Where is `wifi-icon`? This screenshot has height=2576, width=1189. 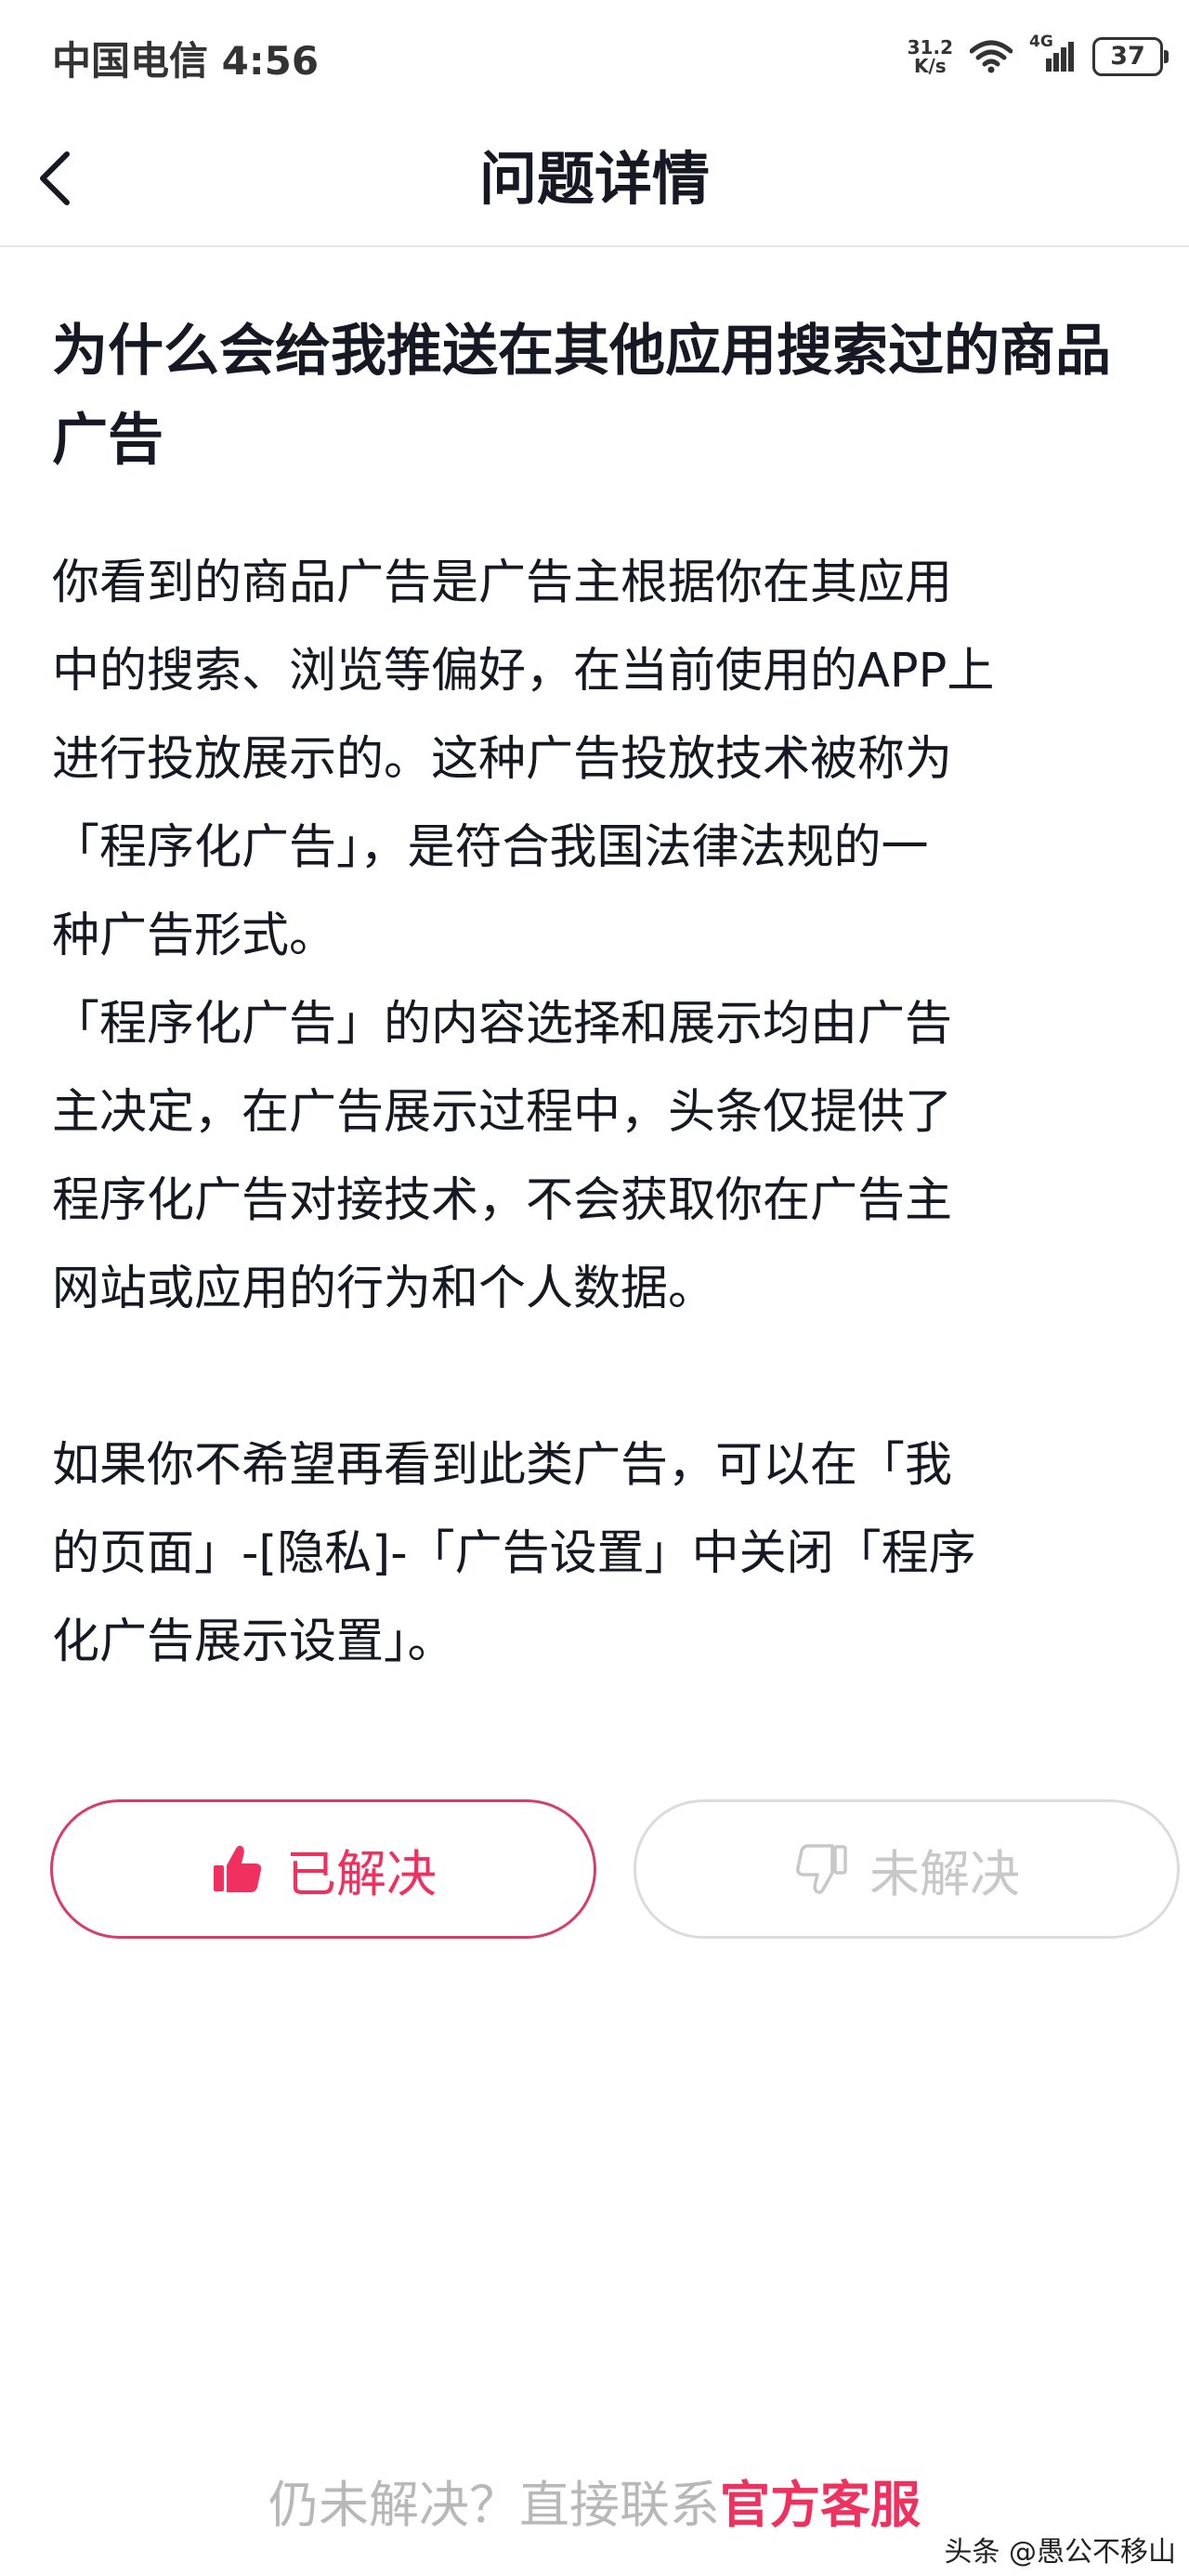 wifi-icon is located at coordinates (991, 57).